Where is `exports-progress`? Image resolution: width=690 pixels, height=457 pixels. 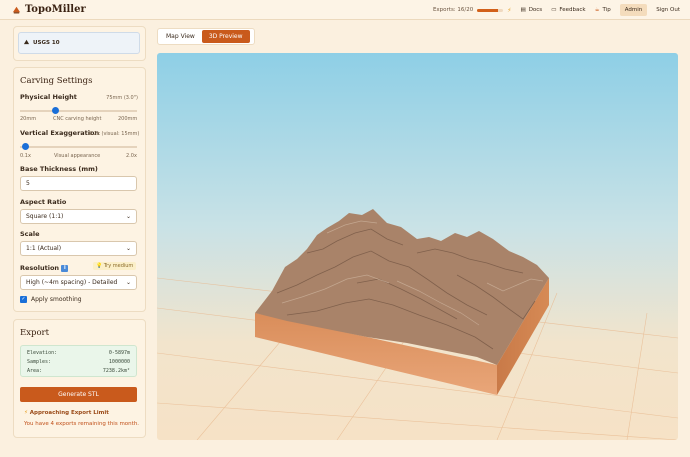 exports-progress is located at coordinates (490, 10).